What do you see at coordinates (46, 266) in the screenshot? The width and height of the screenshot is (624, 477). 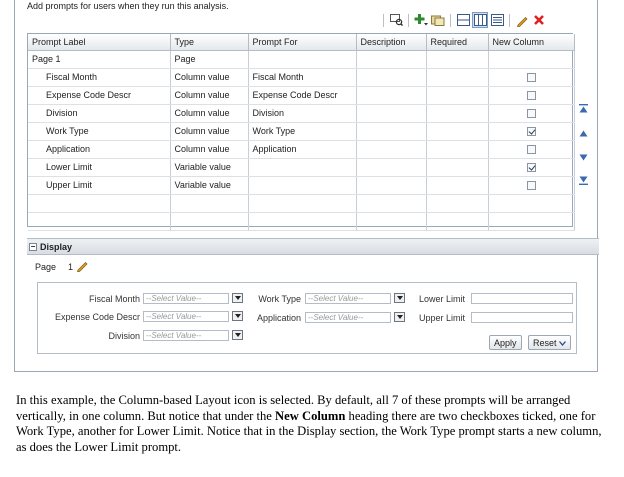 I see `page-label: Page` at bounding box center [46, 266].